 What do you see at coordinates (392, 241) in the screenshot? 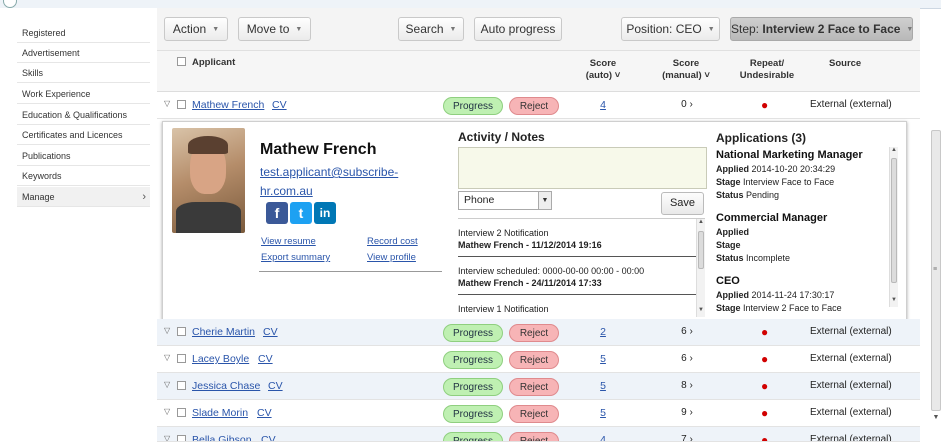
I see `record-cost-link: Record cost` at bounding box center [392, 241].